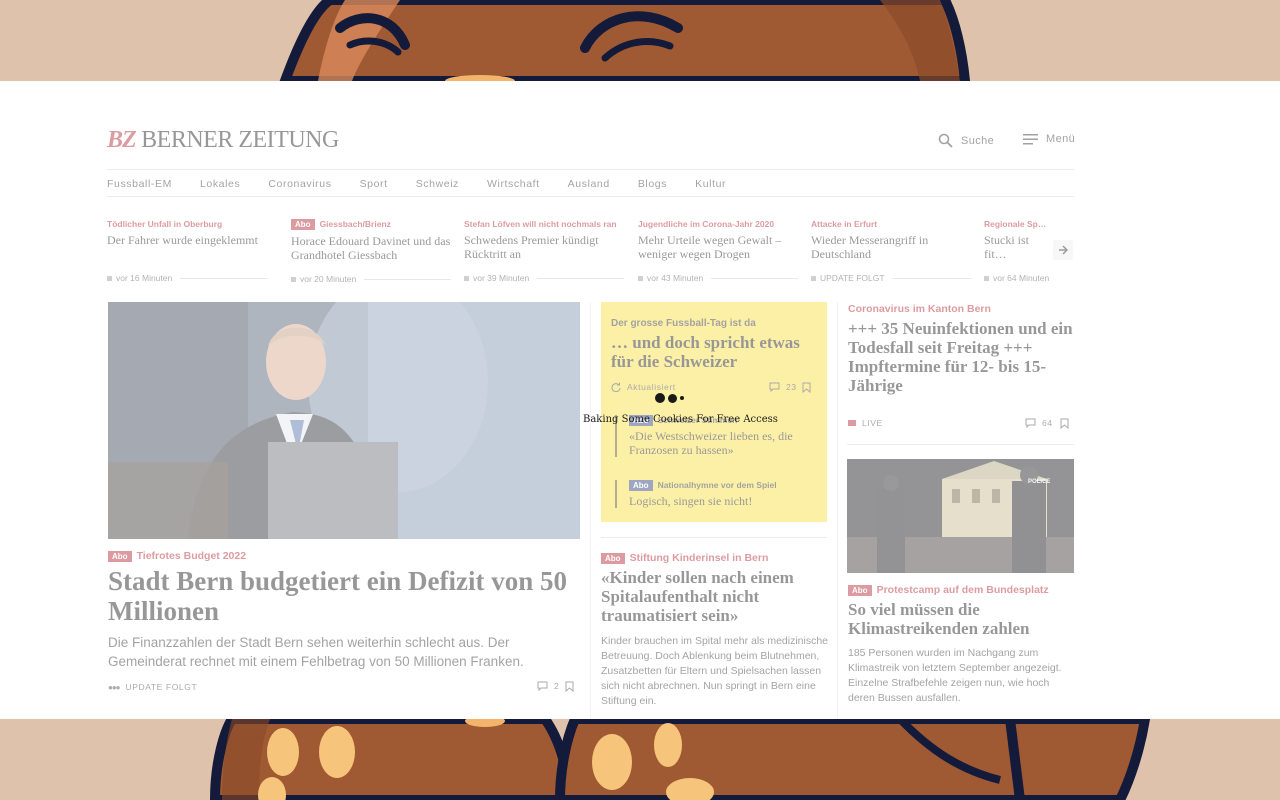 The height and width of the screenshot is (800, 1280). What do you see at coordinates (710, 184) in the screenshot?
I see `nav-item-kultur: Kultur` at bounding box center [710, 184].